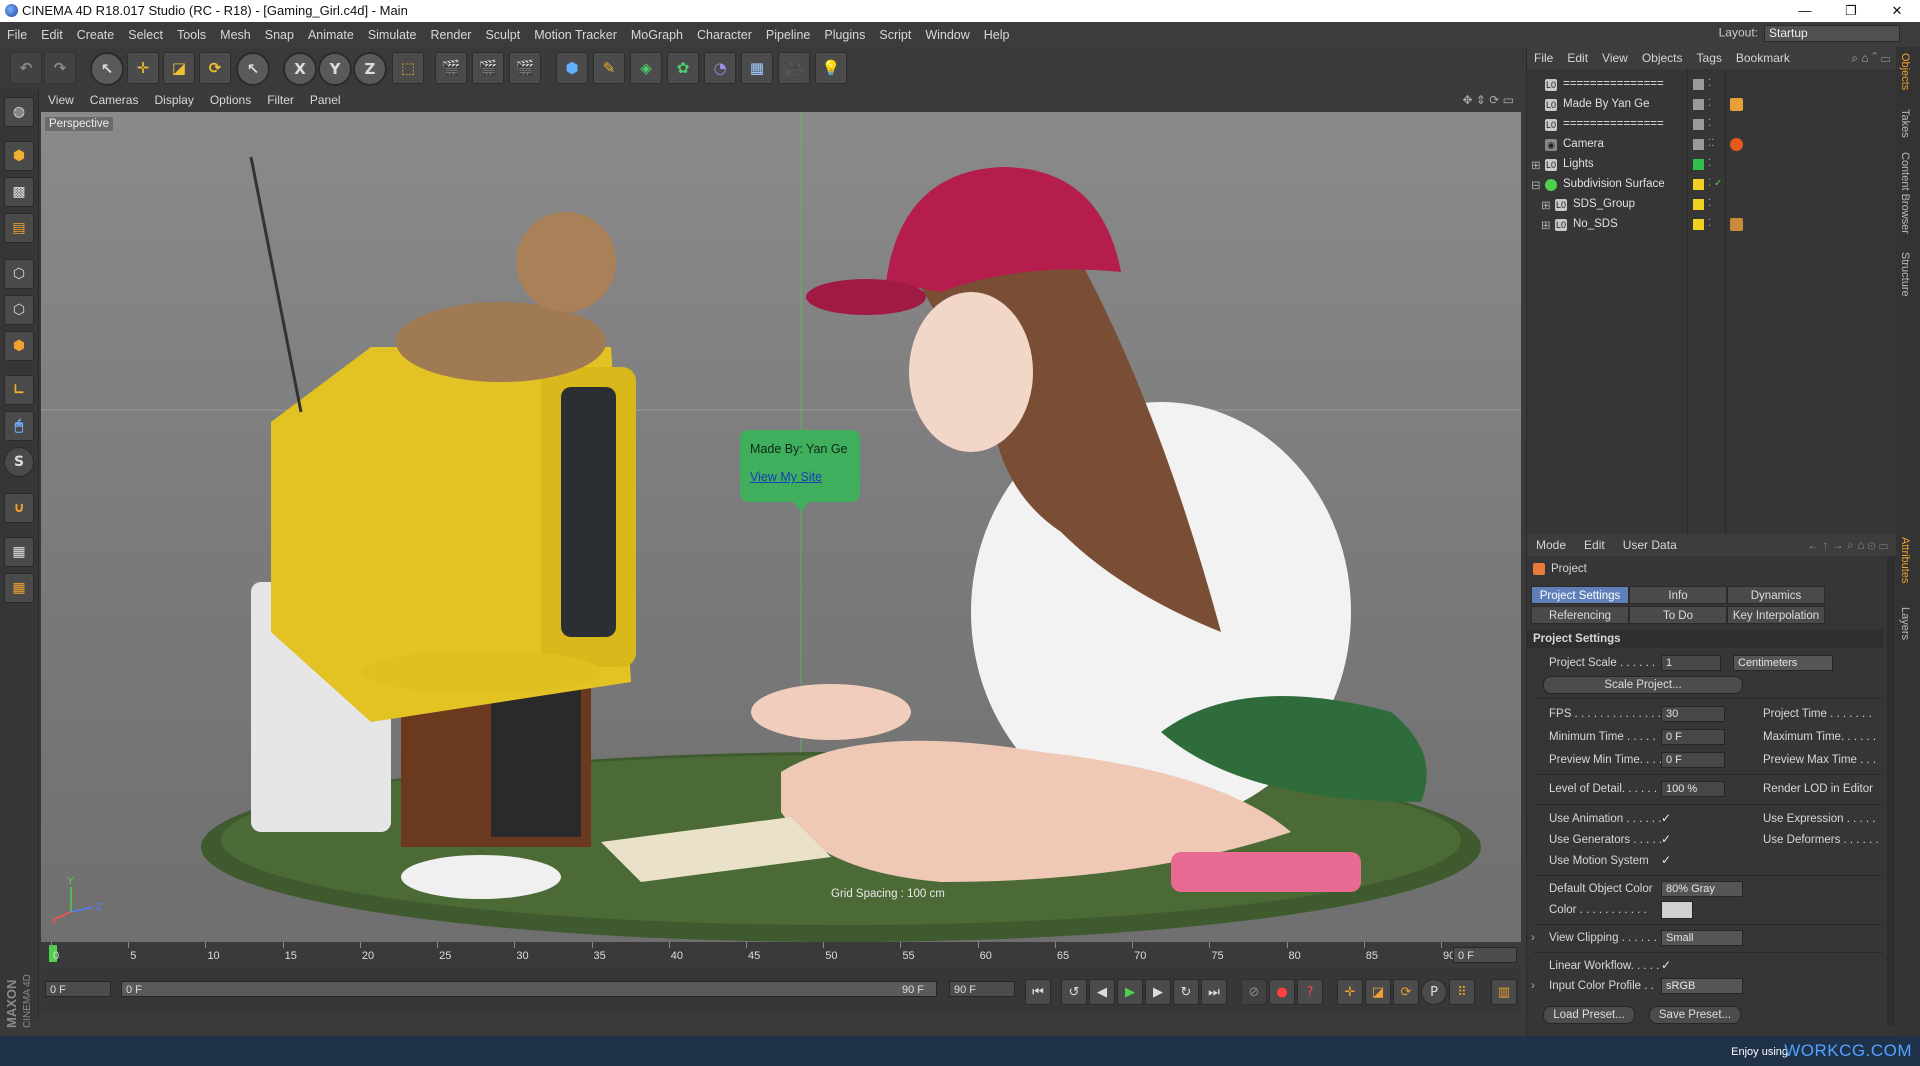 The image size is (1920, 1066). I want to click on viewport-menu-filter: Filter, so click(280, 100).